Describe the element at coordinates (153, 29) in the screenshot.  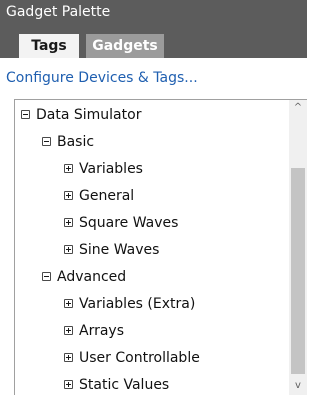
I see `title-bar: Gadget Palette Tags Gadgets` at that location.